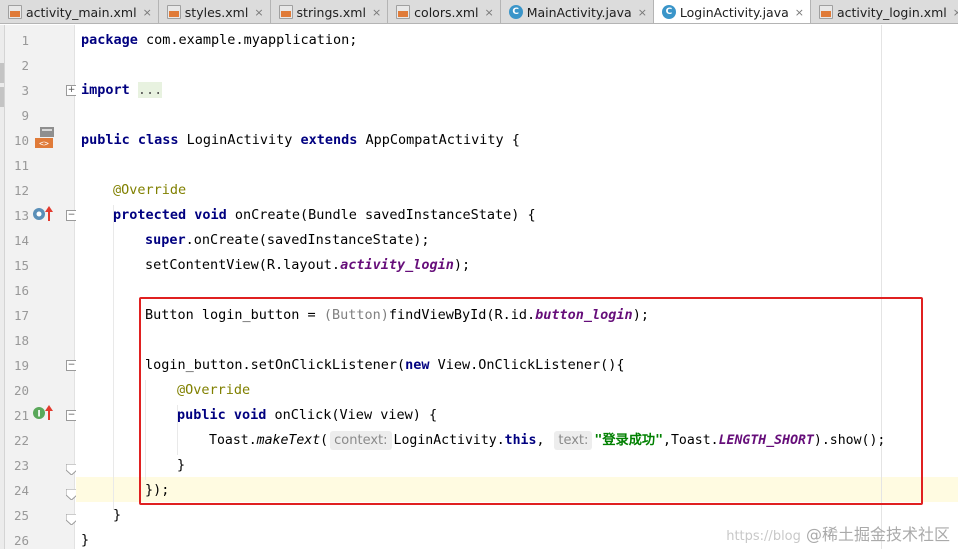  What do you see at coordinates (18, 390) in the screenshot?
I see `line-number: 20` at bounding box center [18, 390].